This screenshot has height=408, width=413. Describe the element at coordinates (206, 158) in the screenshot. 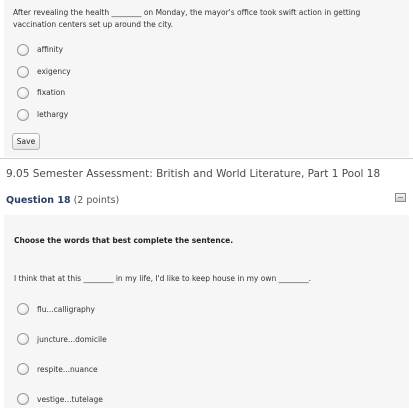

I see `section-divider` at that location.